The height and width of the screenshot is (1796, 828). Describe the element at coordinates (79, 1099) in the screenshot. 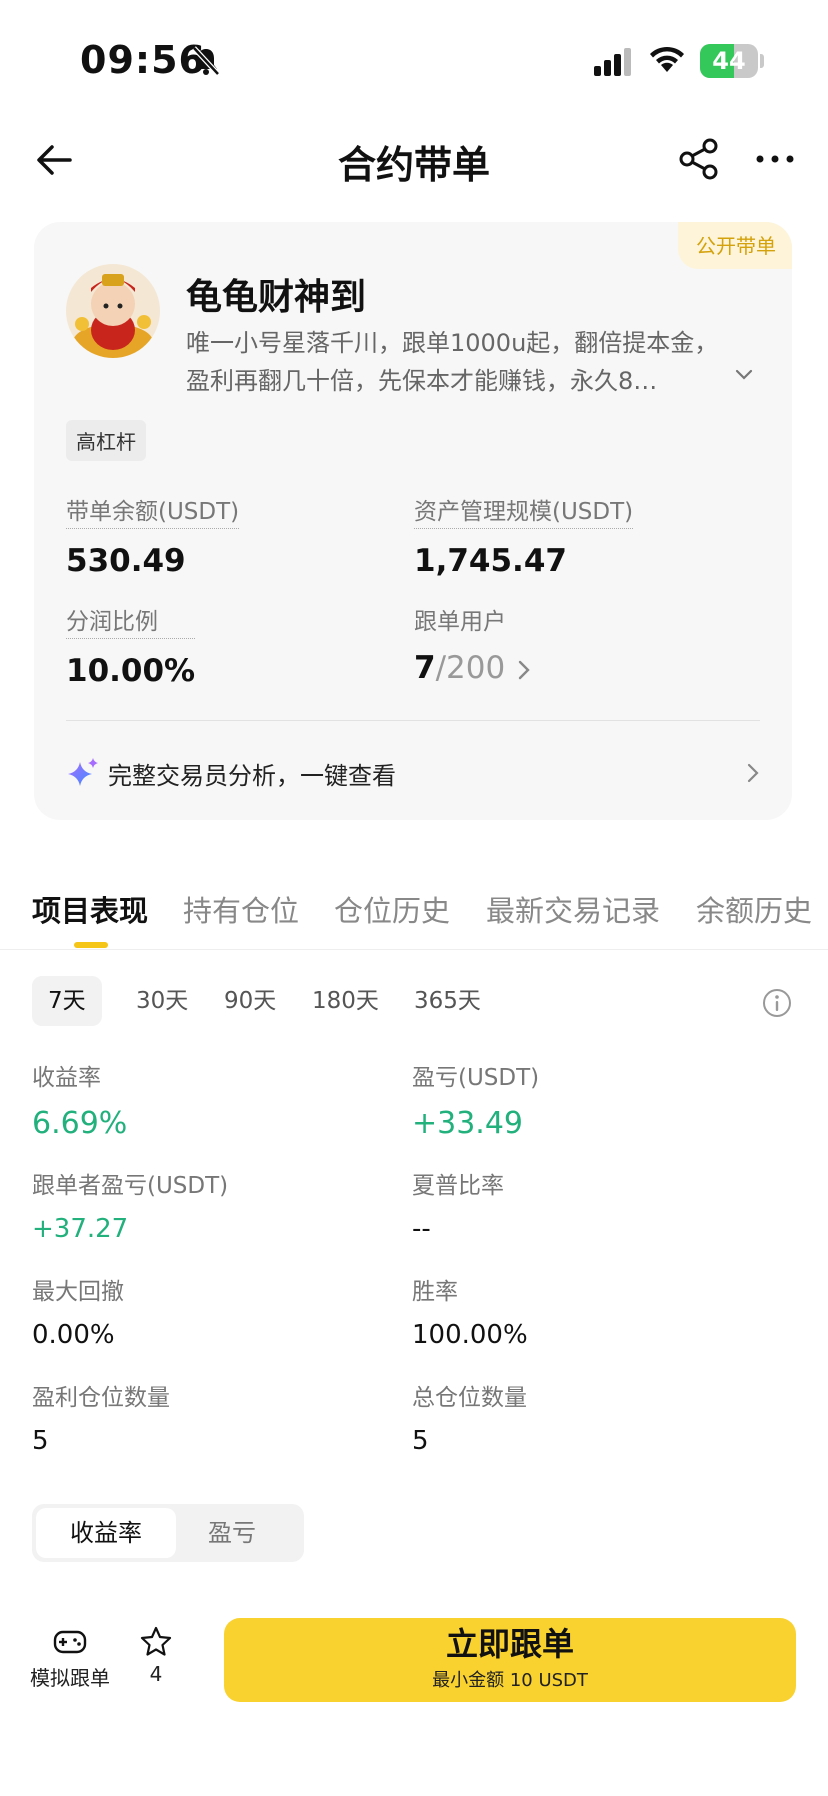

I see `roi-metric: 收益率 6.69%` at that location.